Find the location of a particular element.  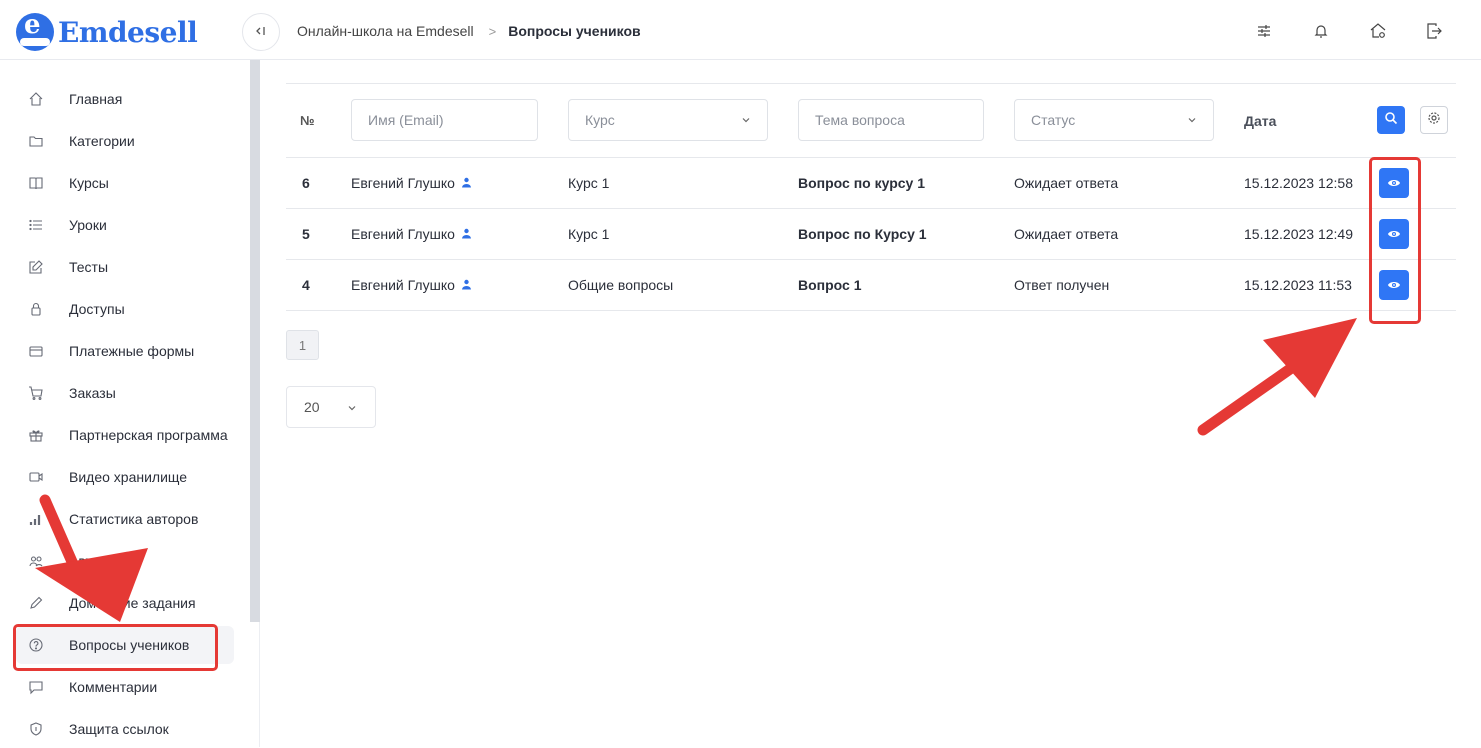

book-icon is located at coordinates (36, 183).